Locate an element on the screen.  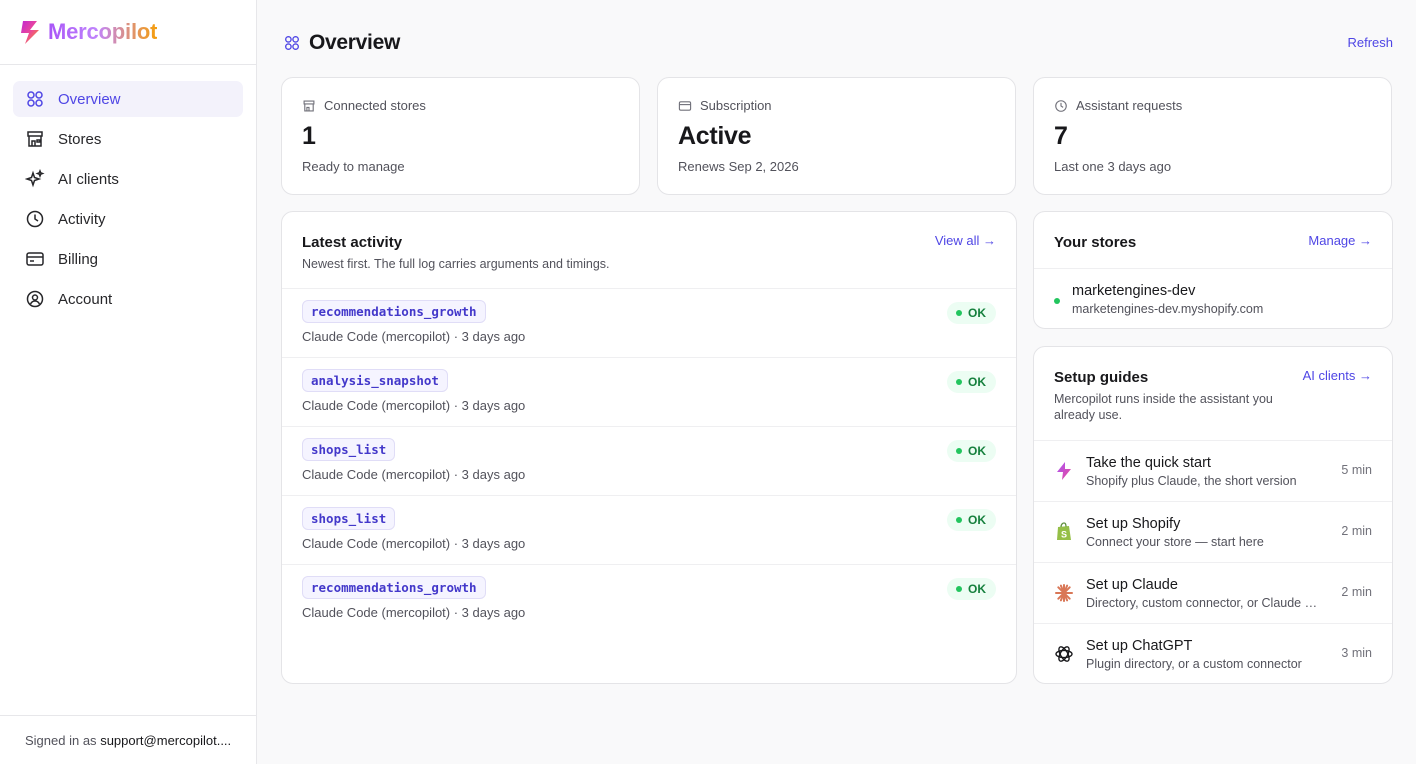
stat-card-subscription: Subscription Active Renews Sep 2, 2026 is located at coordinates (836, 136).